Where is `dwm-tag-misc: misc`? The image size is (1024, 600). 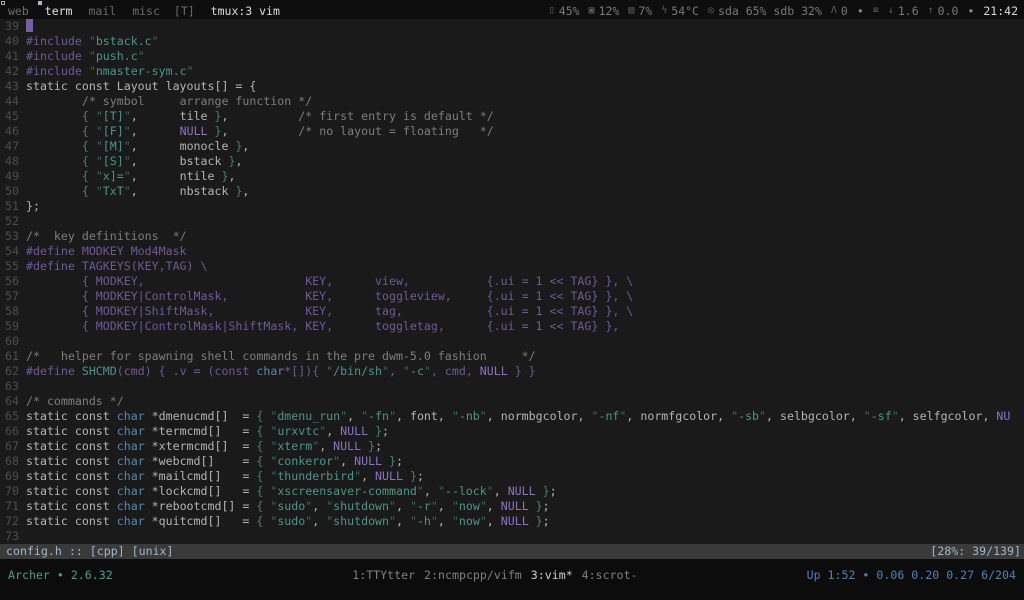 dwm-tag-misc: misc is located at coordinates (146, 9).